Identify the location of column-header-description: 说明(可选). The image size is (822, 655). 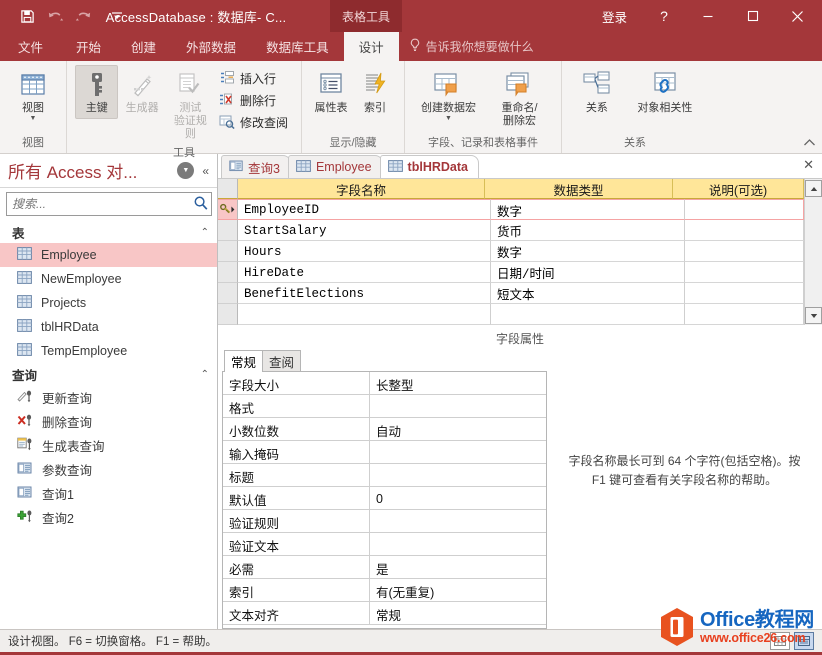
(738, 189).